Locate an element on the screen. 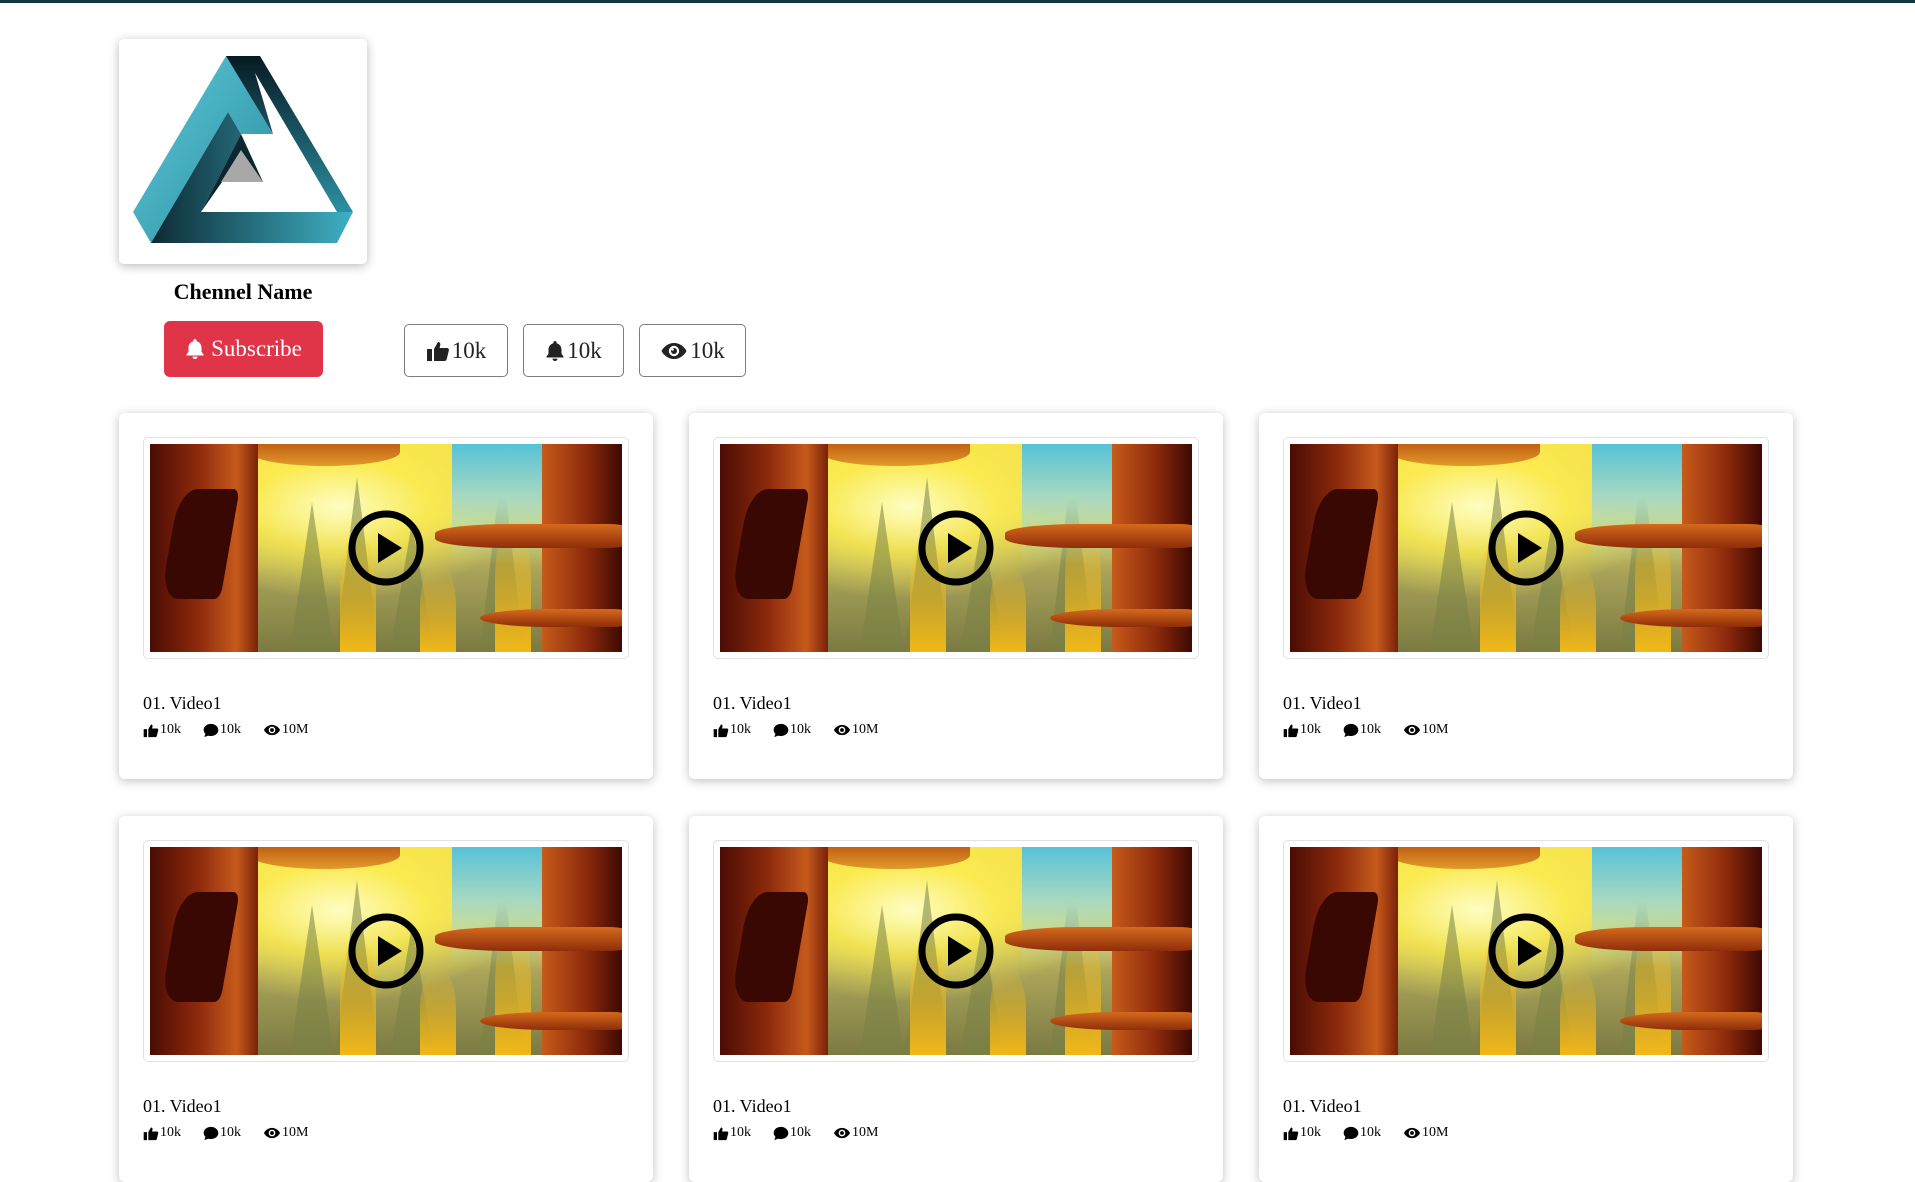 Image resolution: width=1915 pixels, height=1182 pixels. video-card-6: 01. Video1 10k 10k 10M is located at coordinates (1526, 999).